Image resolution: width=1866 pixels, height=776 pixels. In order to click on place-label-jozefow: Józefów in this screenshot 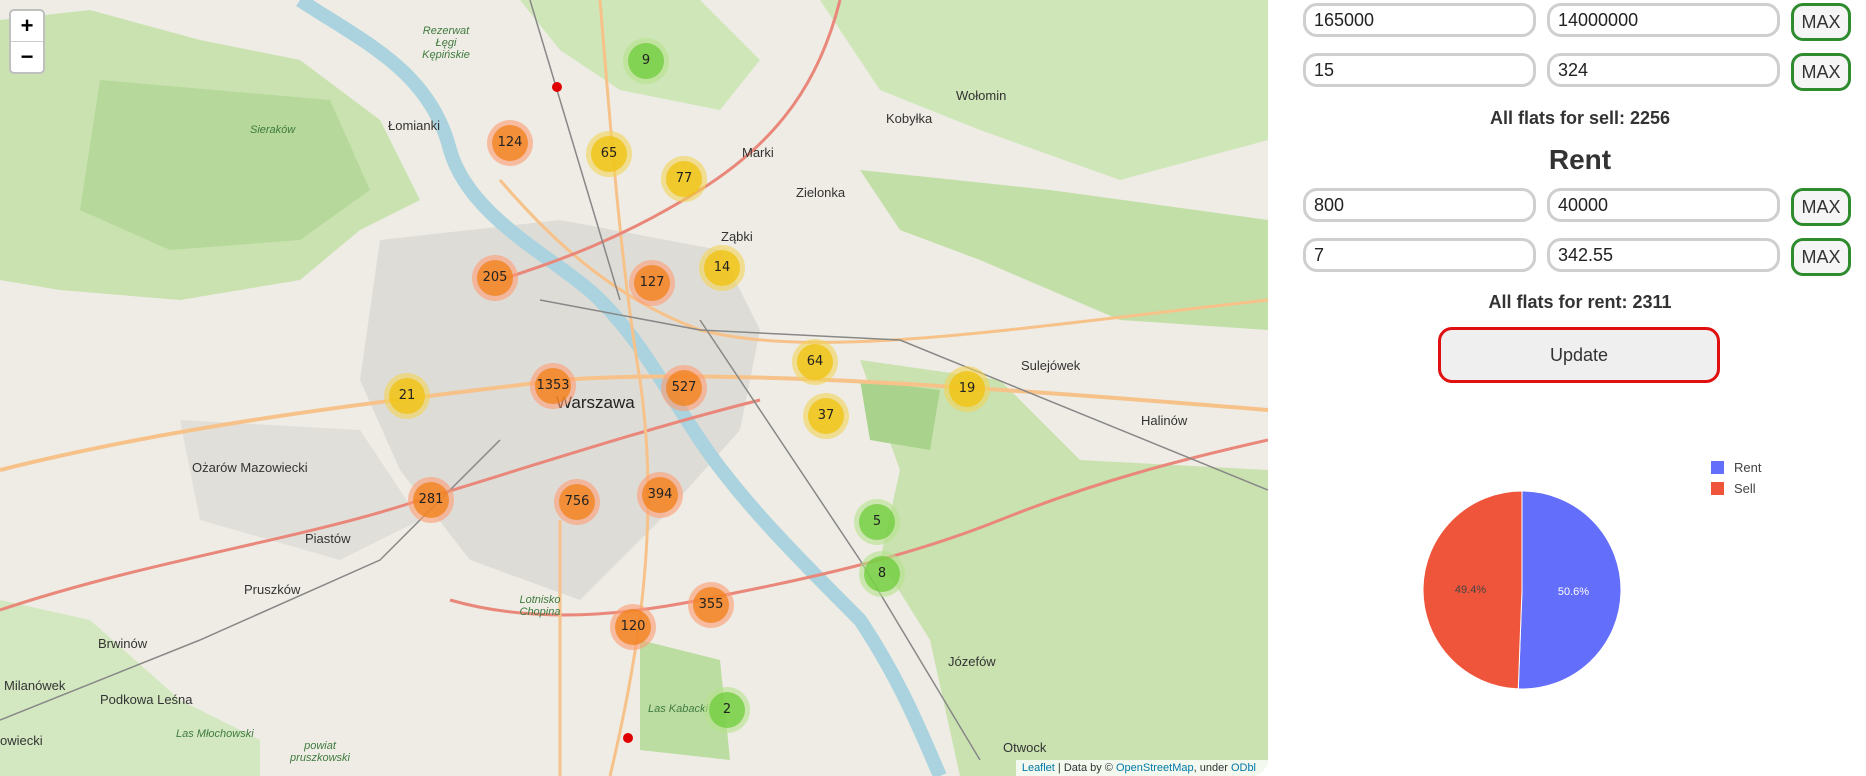, I will do `click(972, 661)`.